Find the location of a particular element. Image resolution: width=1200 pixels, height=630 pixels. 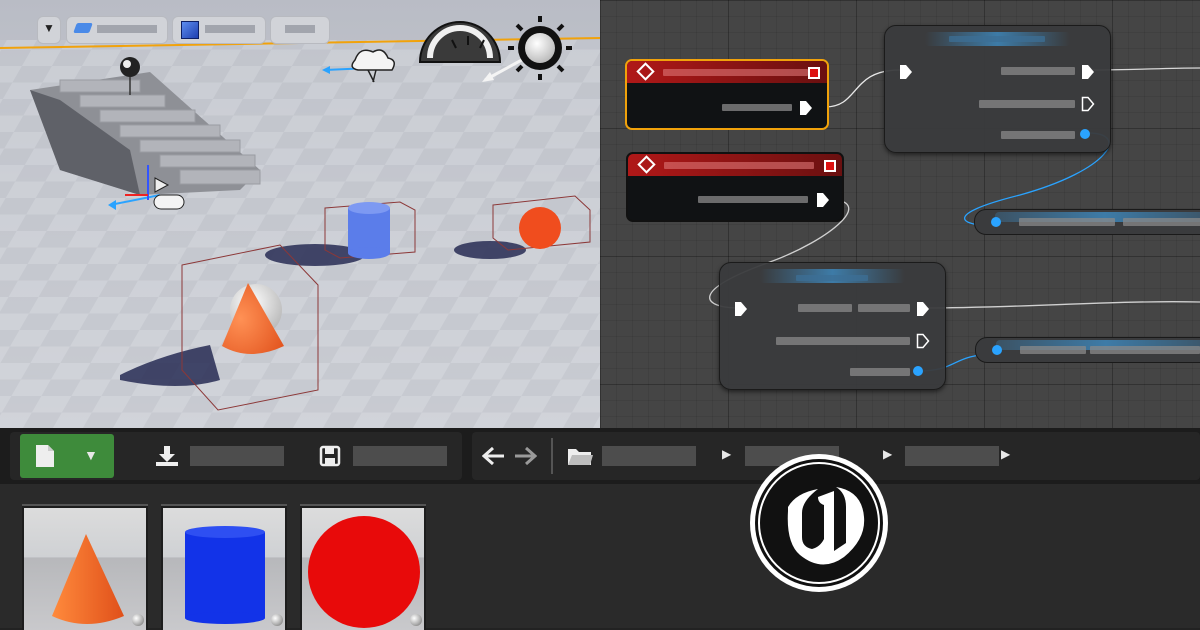

asset-tile-sphere is located at coordinates (363, 567).